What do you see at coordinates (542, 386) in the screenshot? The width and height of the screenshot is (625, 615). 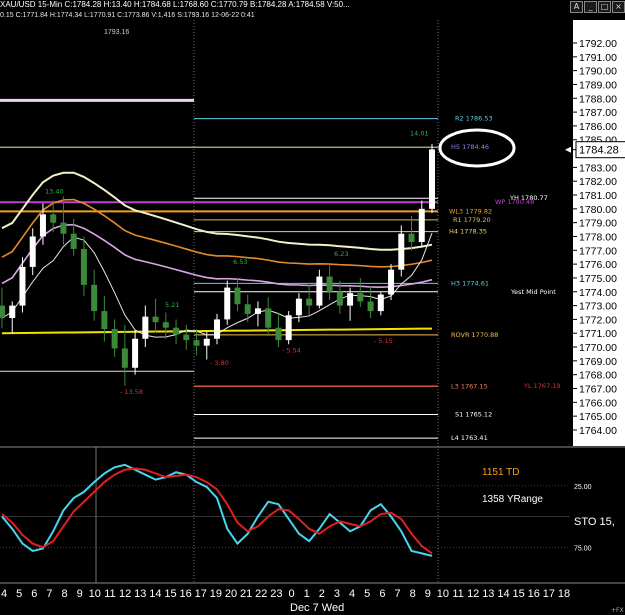 I see `level-label: YL 1767.19` at bounding box center [542, 386].